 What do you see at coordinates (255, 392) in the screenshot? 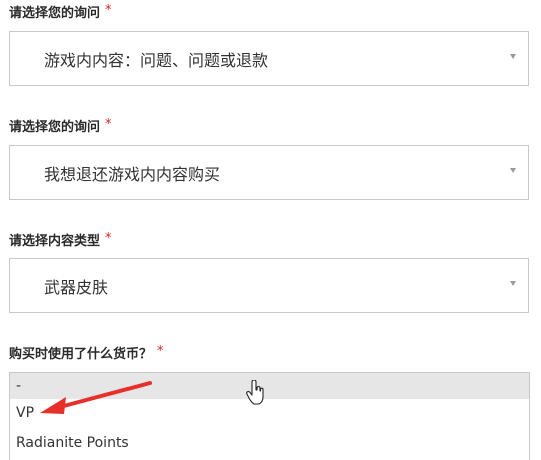
I see `hand-cursor-icon` at bounding box center [255, 392].